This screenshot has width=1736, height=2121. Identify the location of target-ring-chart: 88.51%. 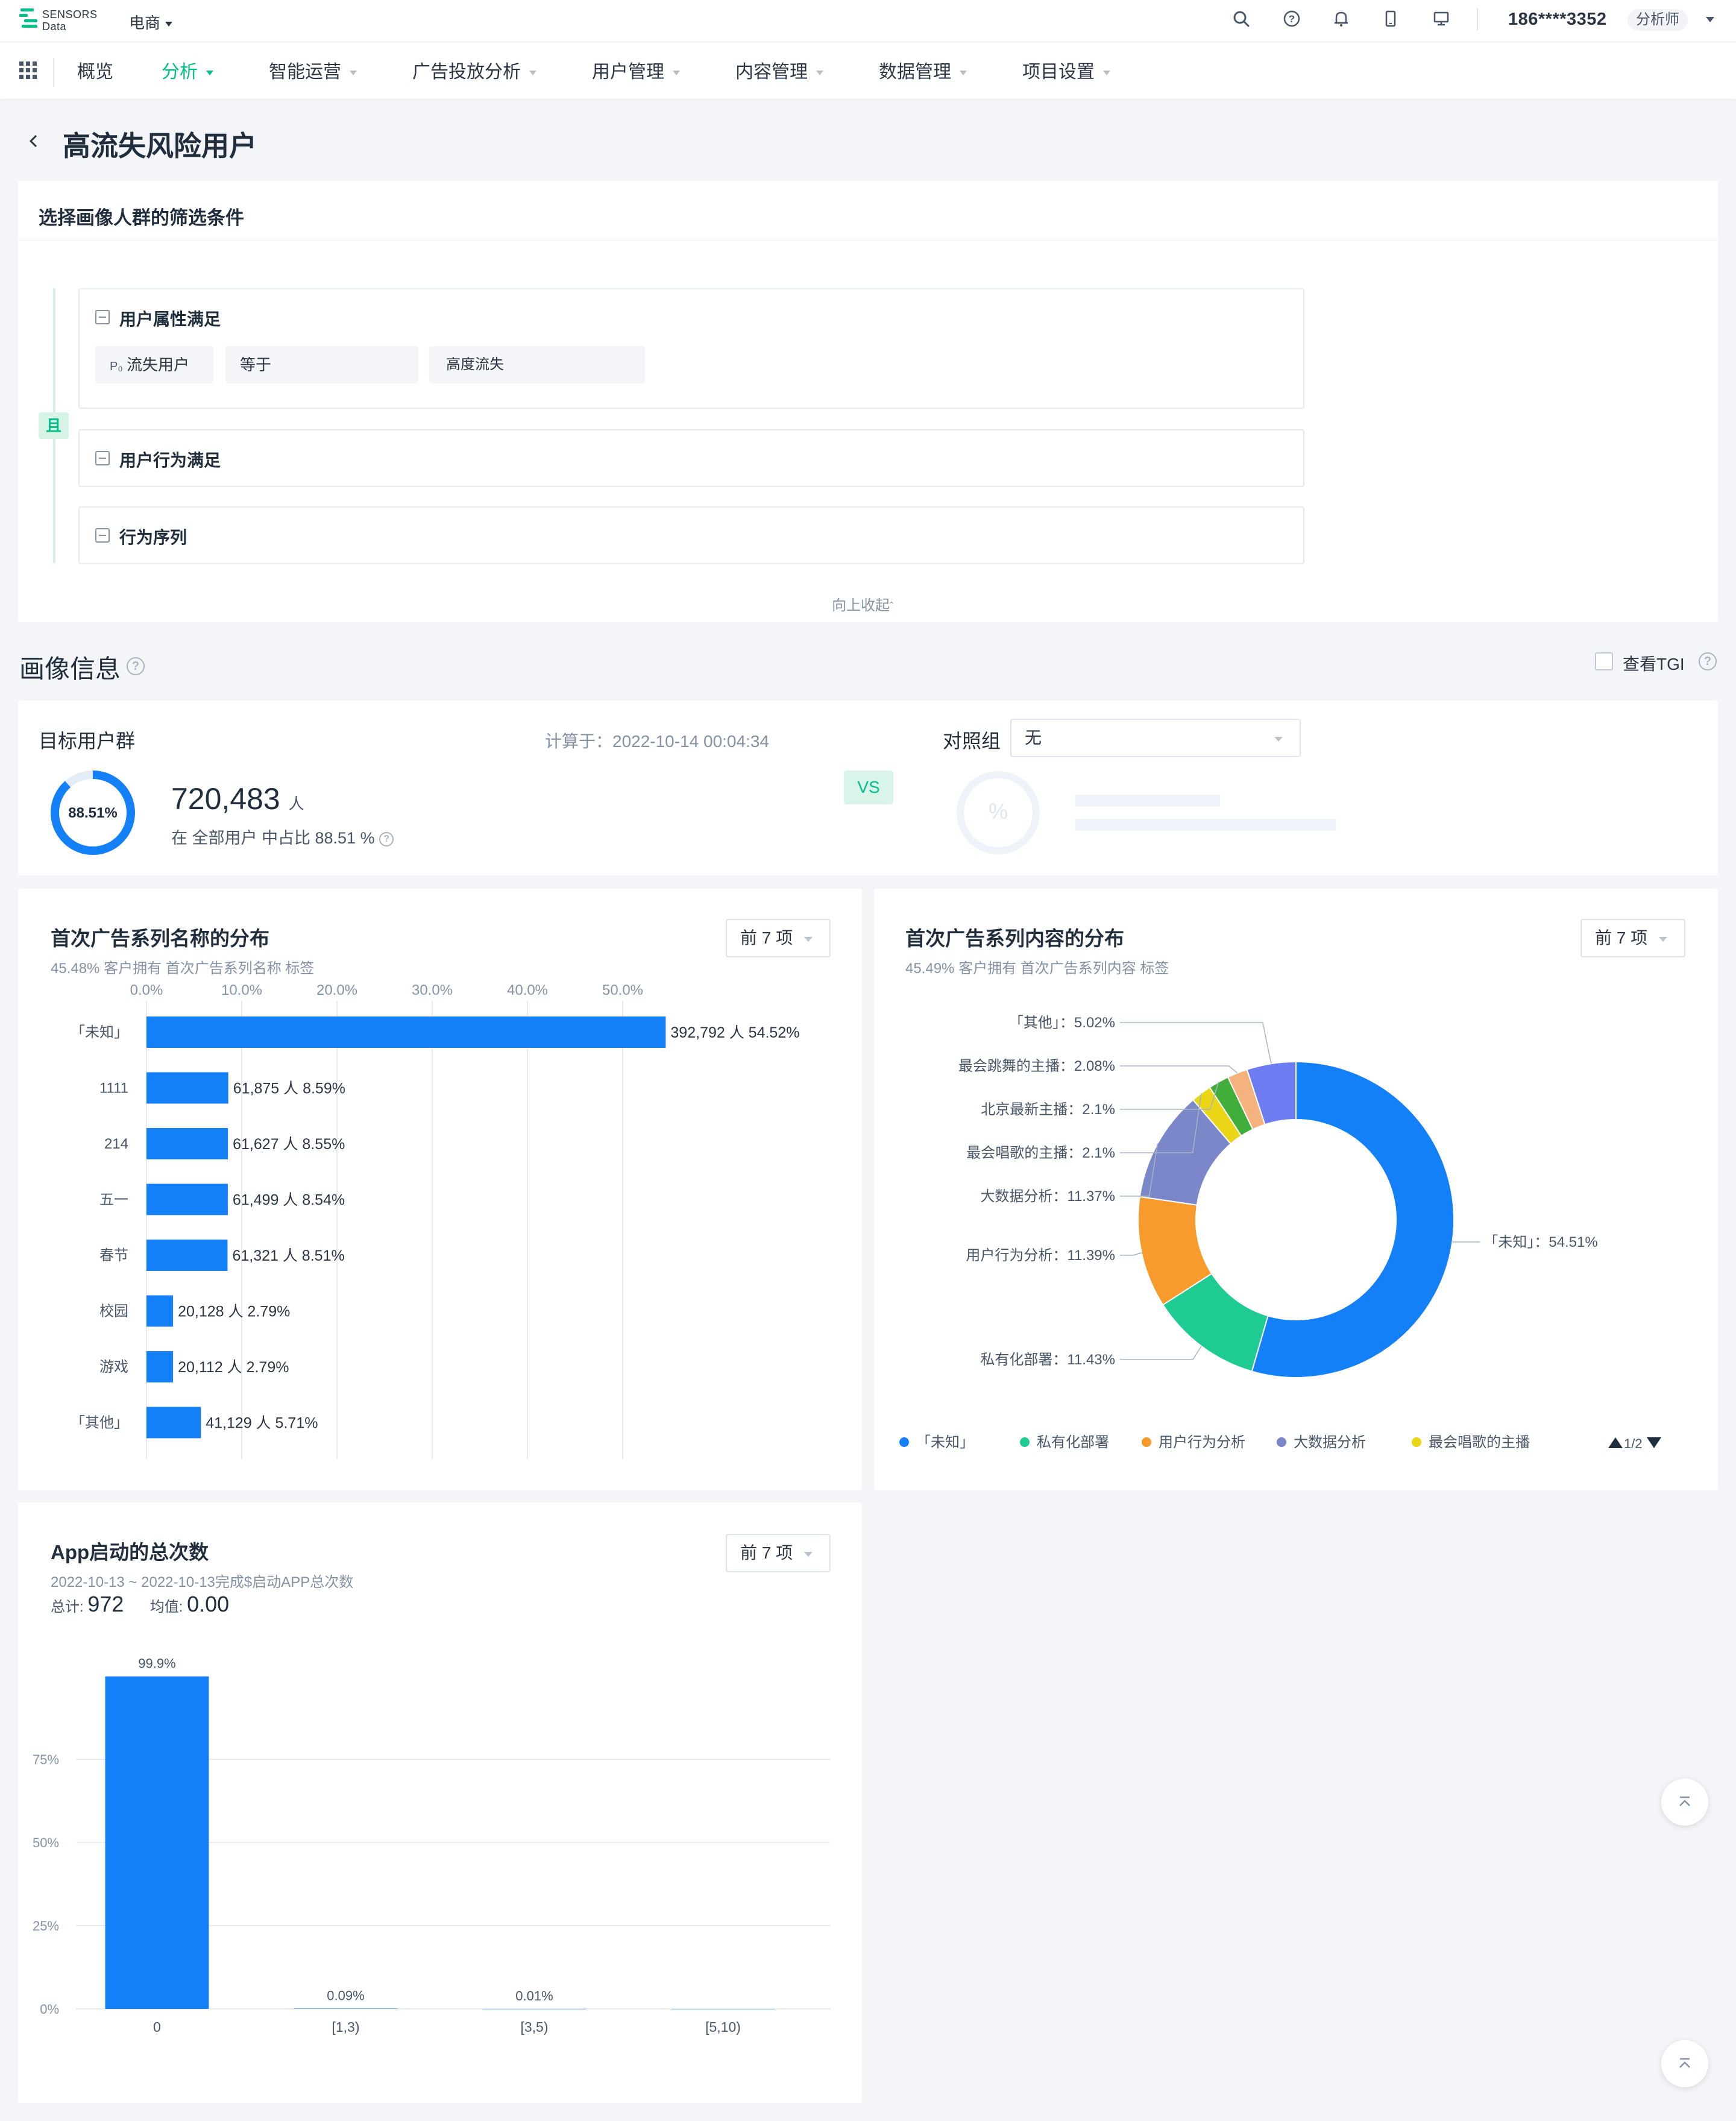
(93, 813).